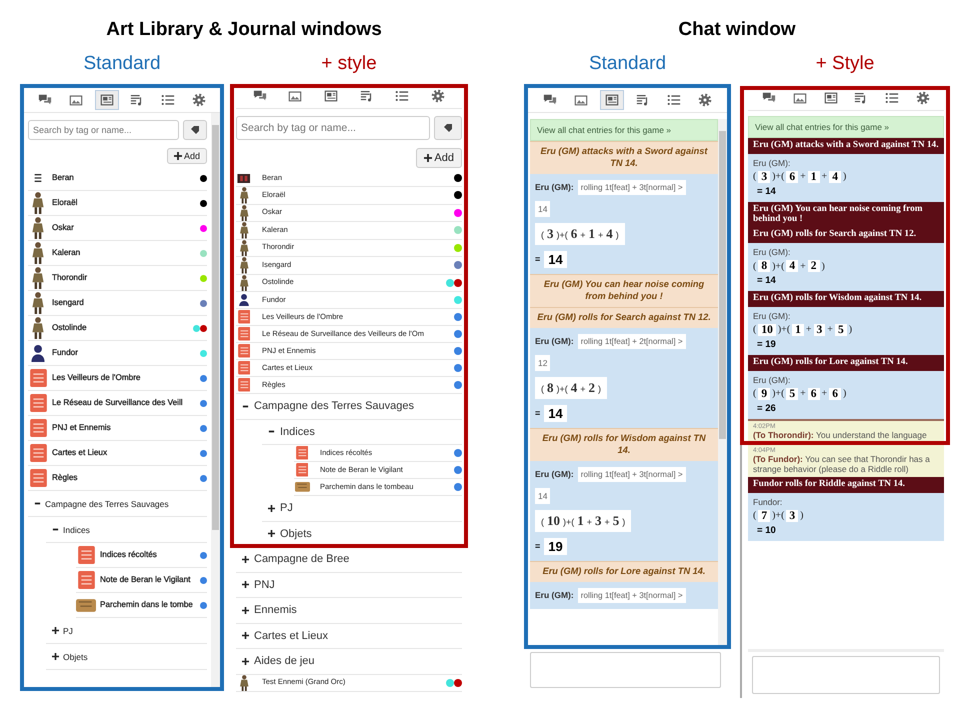 This screenshot has width=960, height=720. Describe the element at coordinates (124, 228) in the screenshot. I see `item-name: Oskar` at that location.